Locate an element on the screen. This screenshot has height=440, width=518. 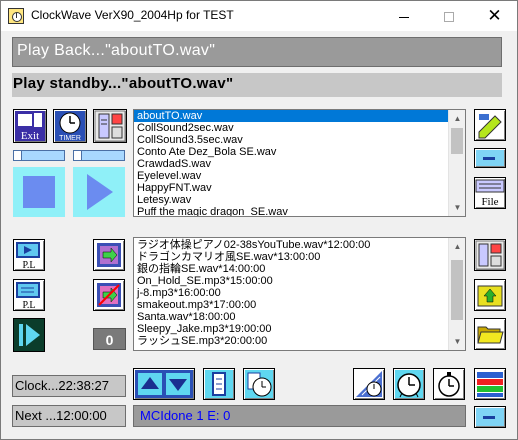
slider-thumb-right is located at coordinates (78, 155).